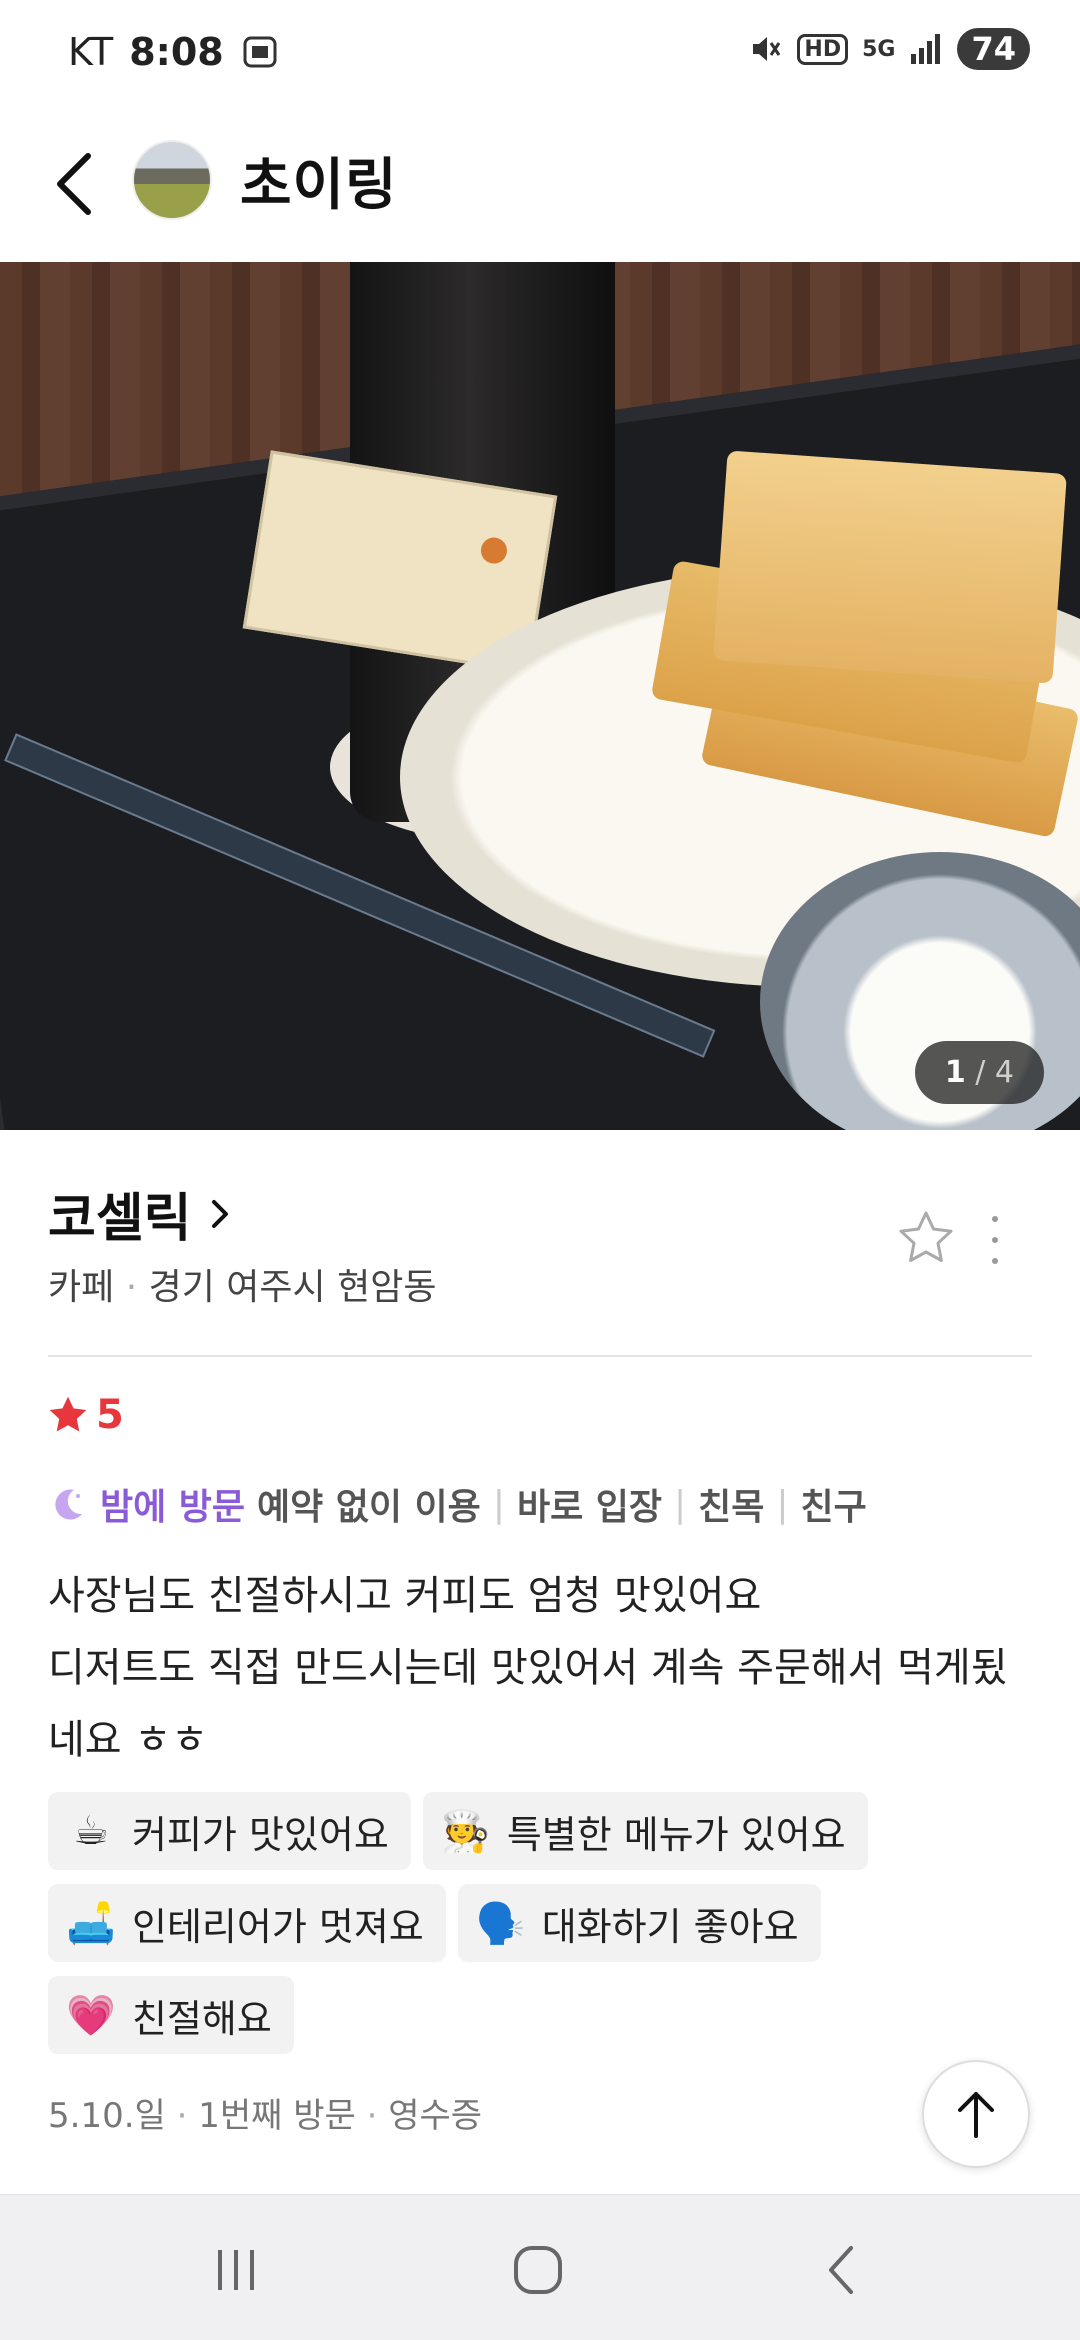  I want to click on arrow-up-icon, so click(976, 2115).